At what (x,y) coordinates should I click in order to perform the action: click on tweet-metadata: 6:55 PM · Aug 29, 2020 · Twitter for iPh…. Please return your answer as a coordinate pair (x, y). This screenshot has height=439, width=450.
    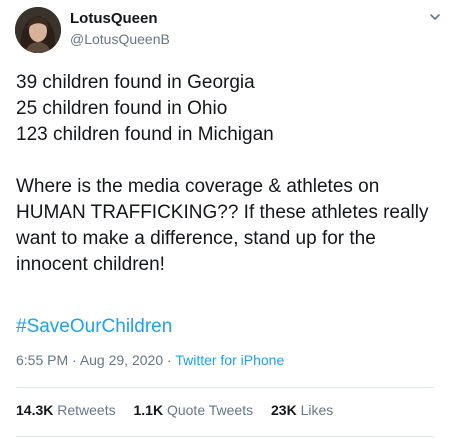
    Looking at the image, I should click on (150, 360).